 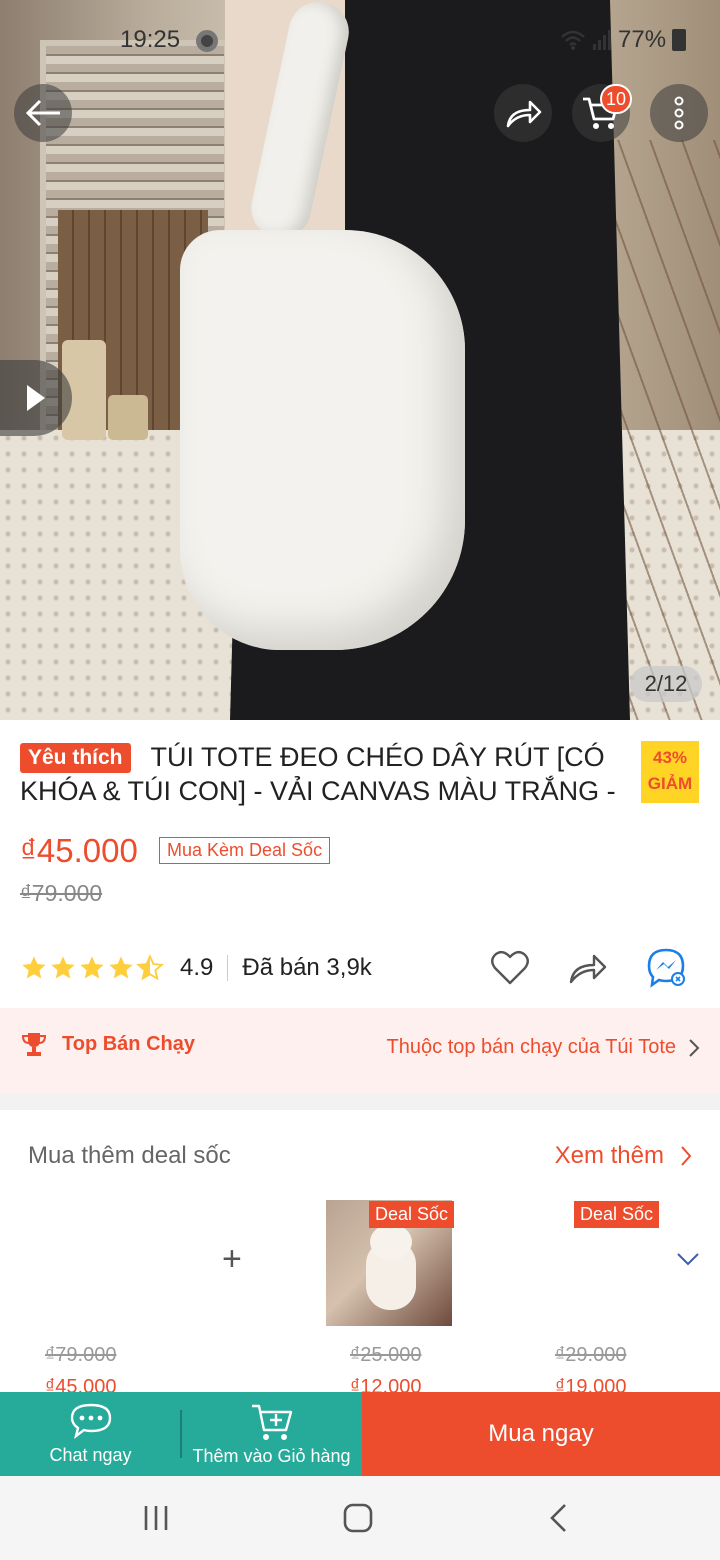 I want to click on rating-stars, so click(x=92, y=968).